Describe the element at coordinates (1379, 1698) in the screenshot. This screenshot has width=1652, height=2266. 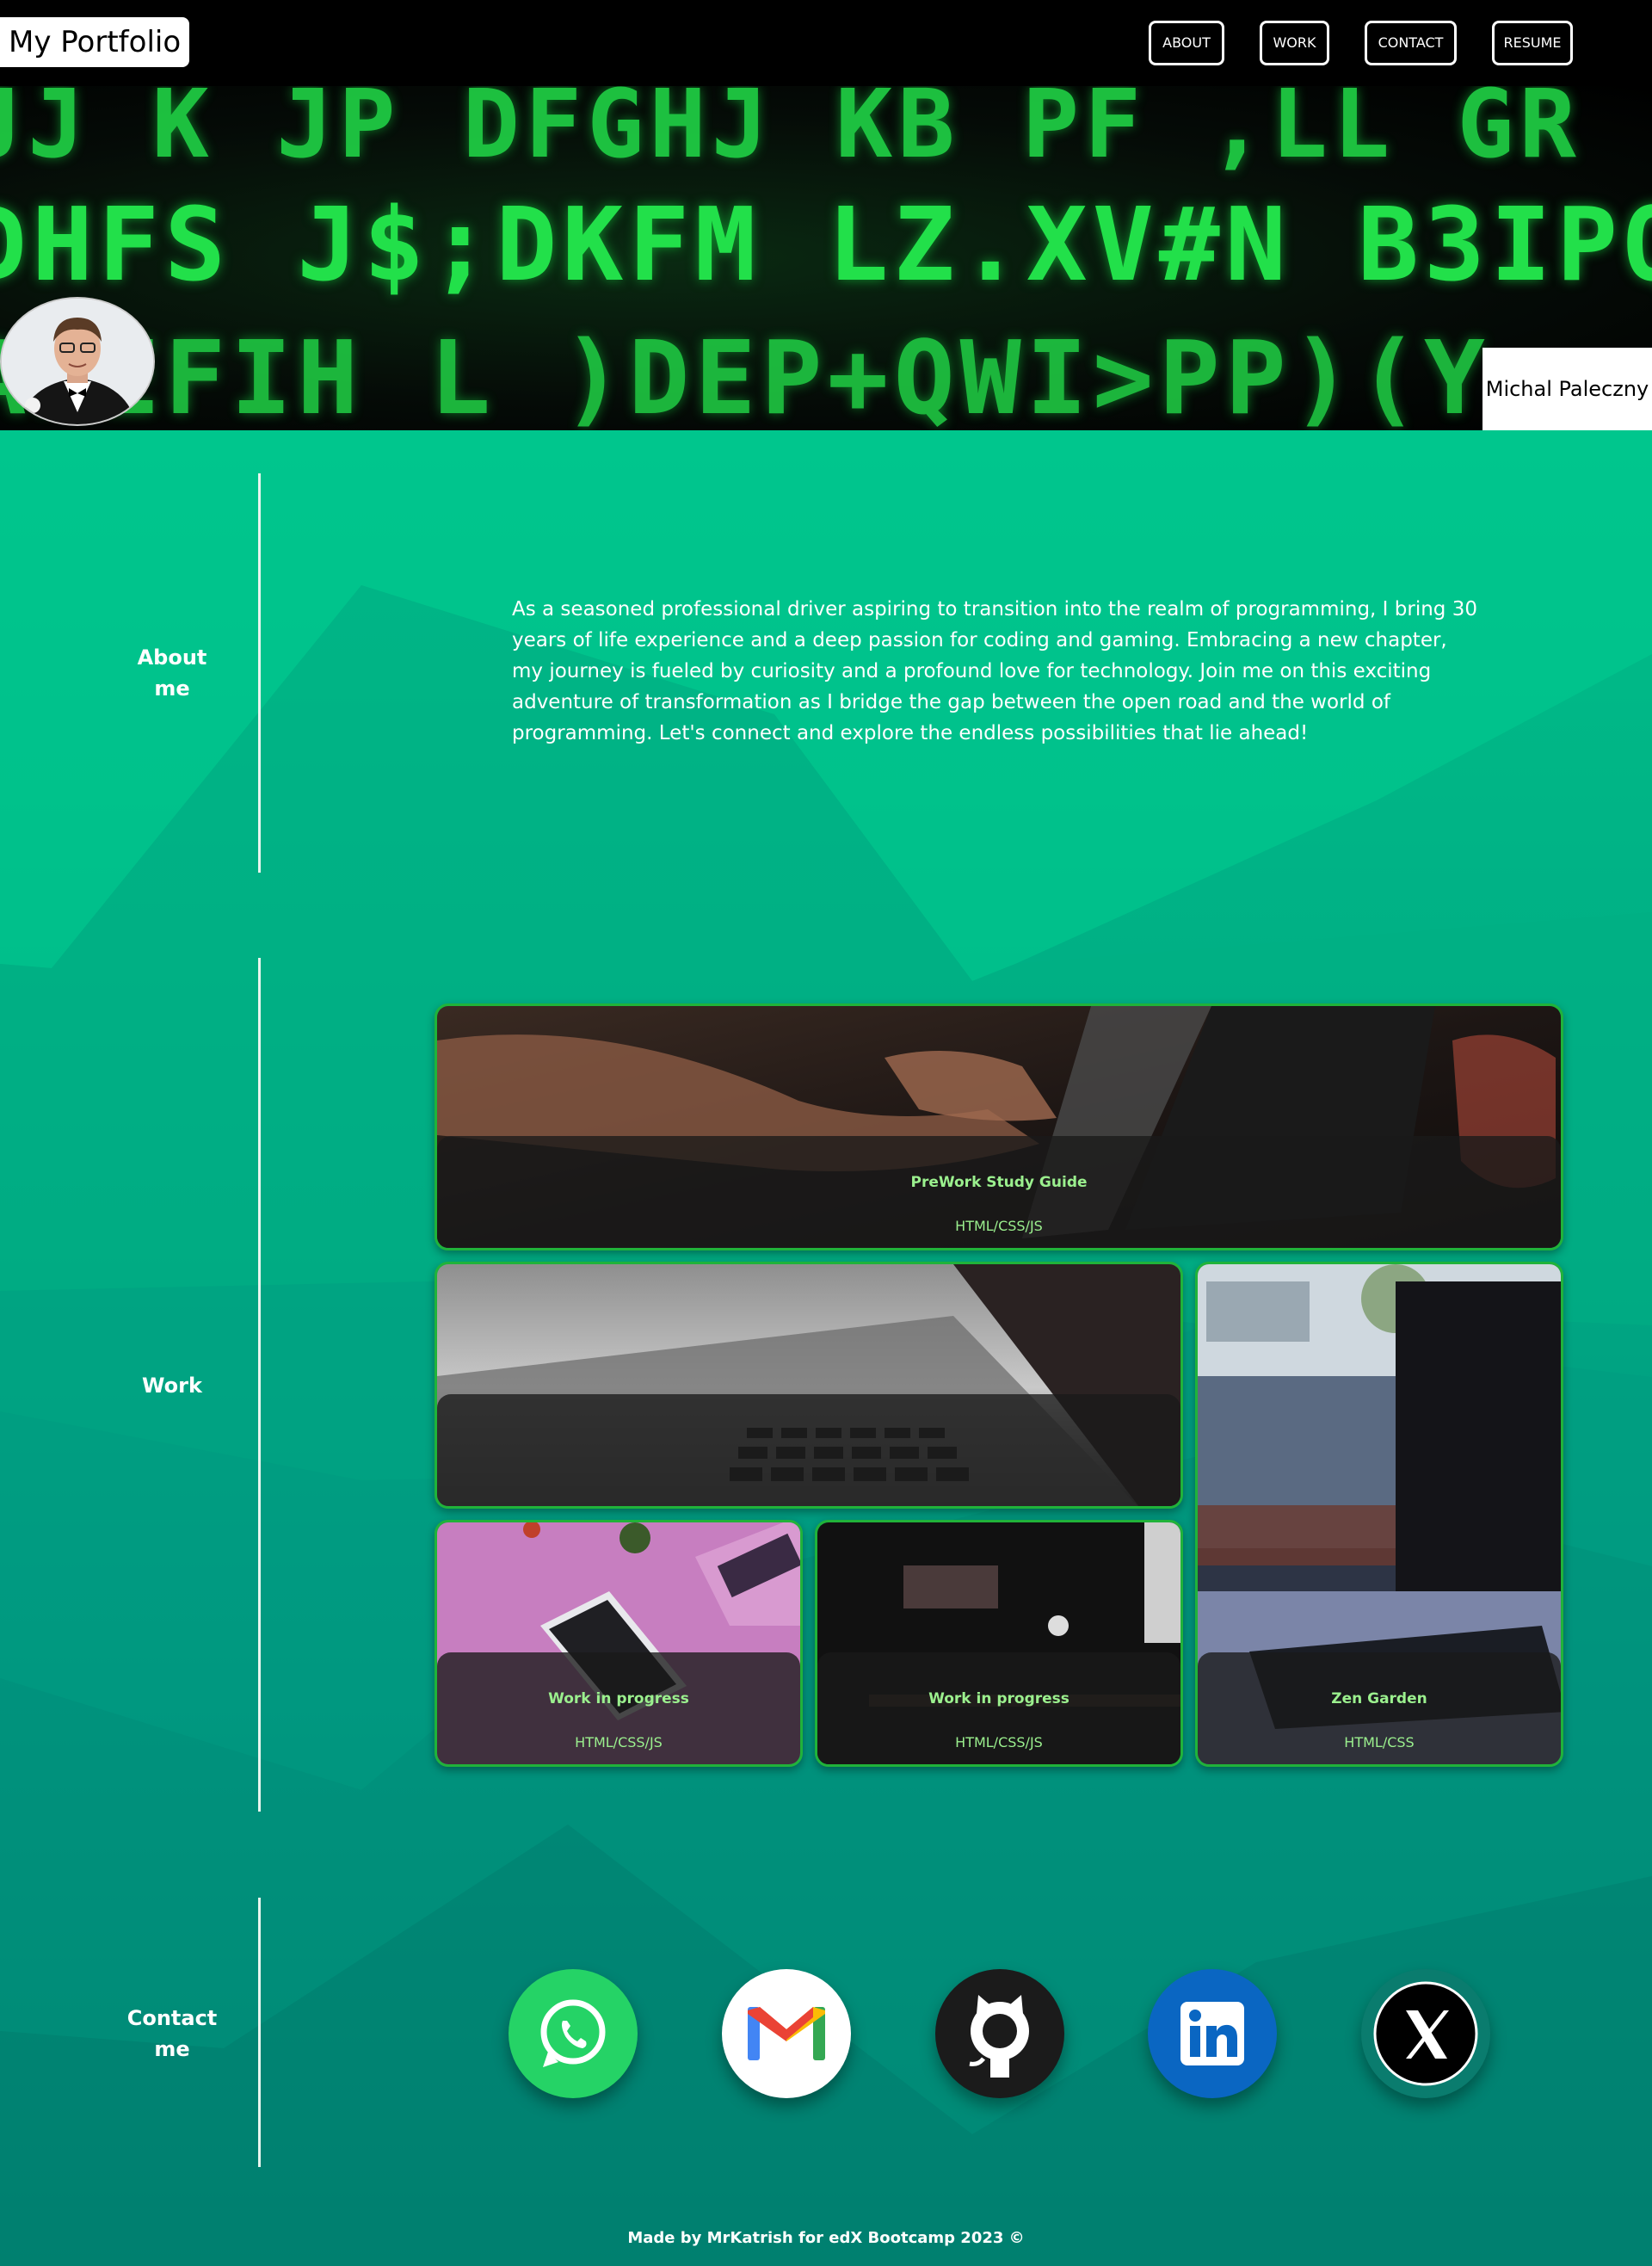
I see `project-title: Zen Garden` at that location.